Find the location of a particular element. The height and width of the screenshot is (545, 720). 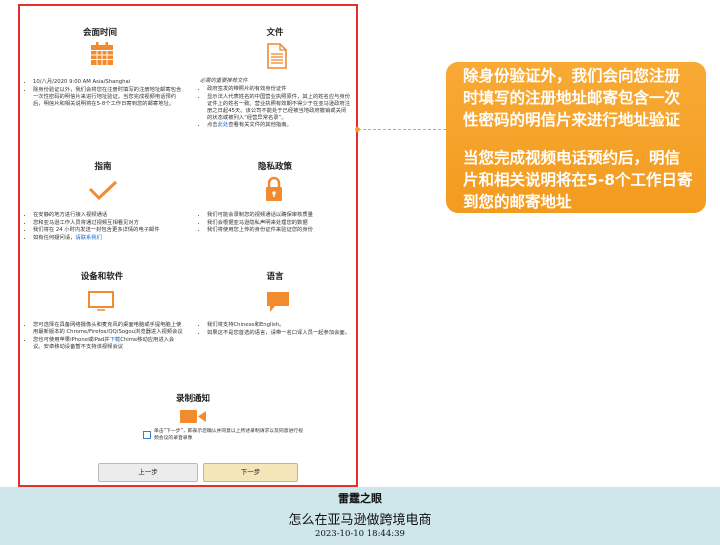

documents-link-prefix: 点击 is located at coordinates (212, 125).